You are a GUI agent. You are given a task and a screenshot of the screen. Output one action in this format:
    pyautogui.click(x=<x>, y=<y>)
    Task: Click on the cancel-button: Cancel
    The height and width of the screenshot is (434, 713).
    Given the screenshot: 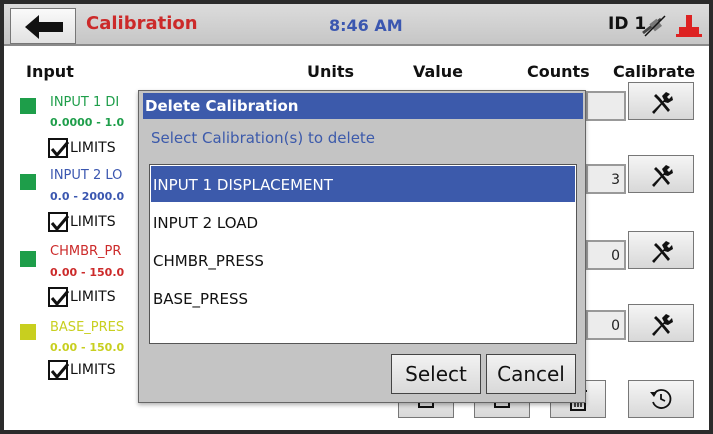 What is the action you would take?
    pyautogui.click(x=531, y=374)
    